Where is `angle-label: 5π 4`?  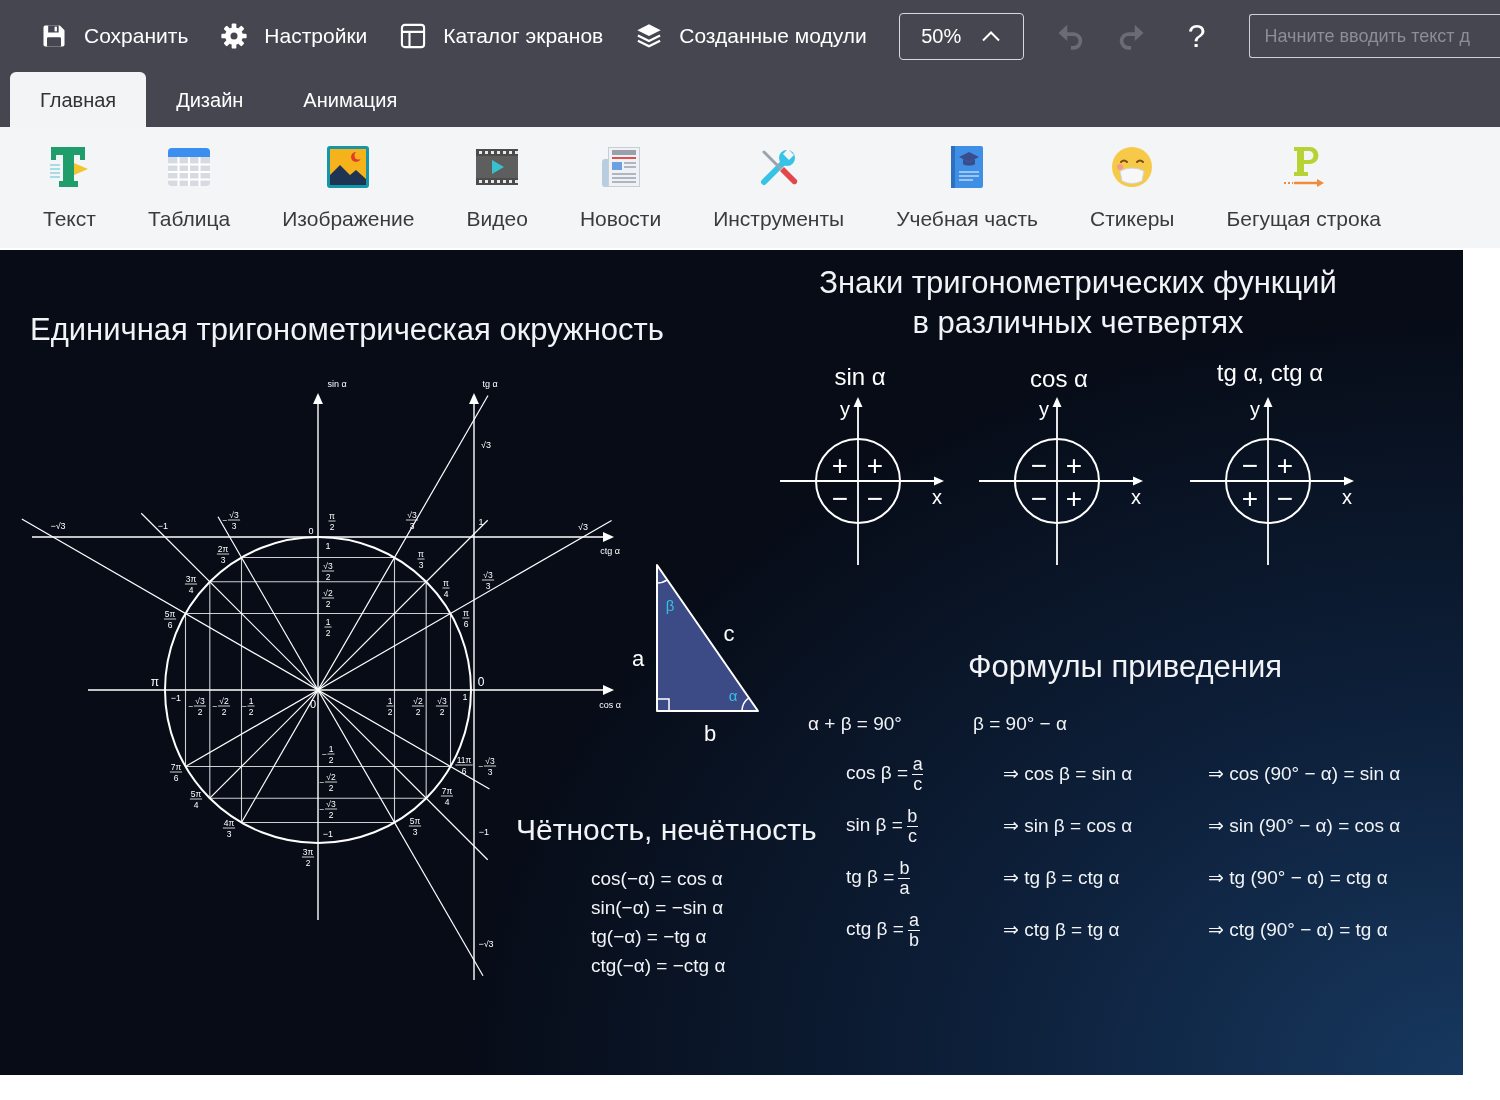 angle-label: 5π 4 is located at coordinates (196, 799).